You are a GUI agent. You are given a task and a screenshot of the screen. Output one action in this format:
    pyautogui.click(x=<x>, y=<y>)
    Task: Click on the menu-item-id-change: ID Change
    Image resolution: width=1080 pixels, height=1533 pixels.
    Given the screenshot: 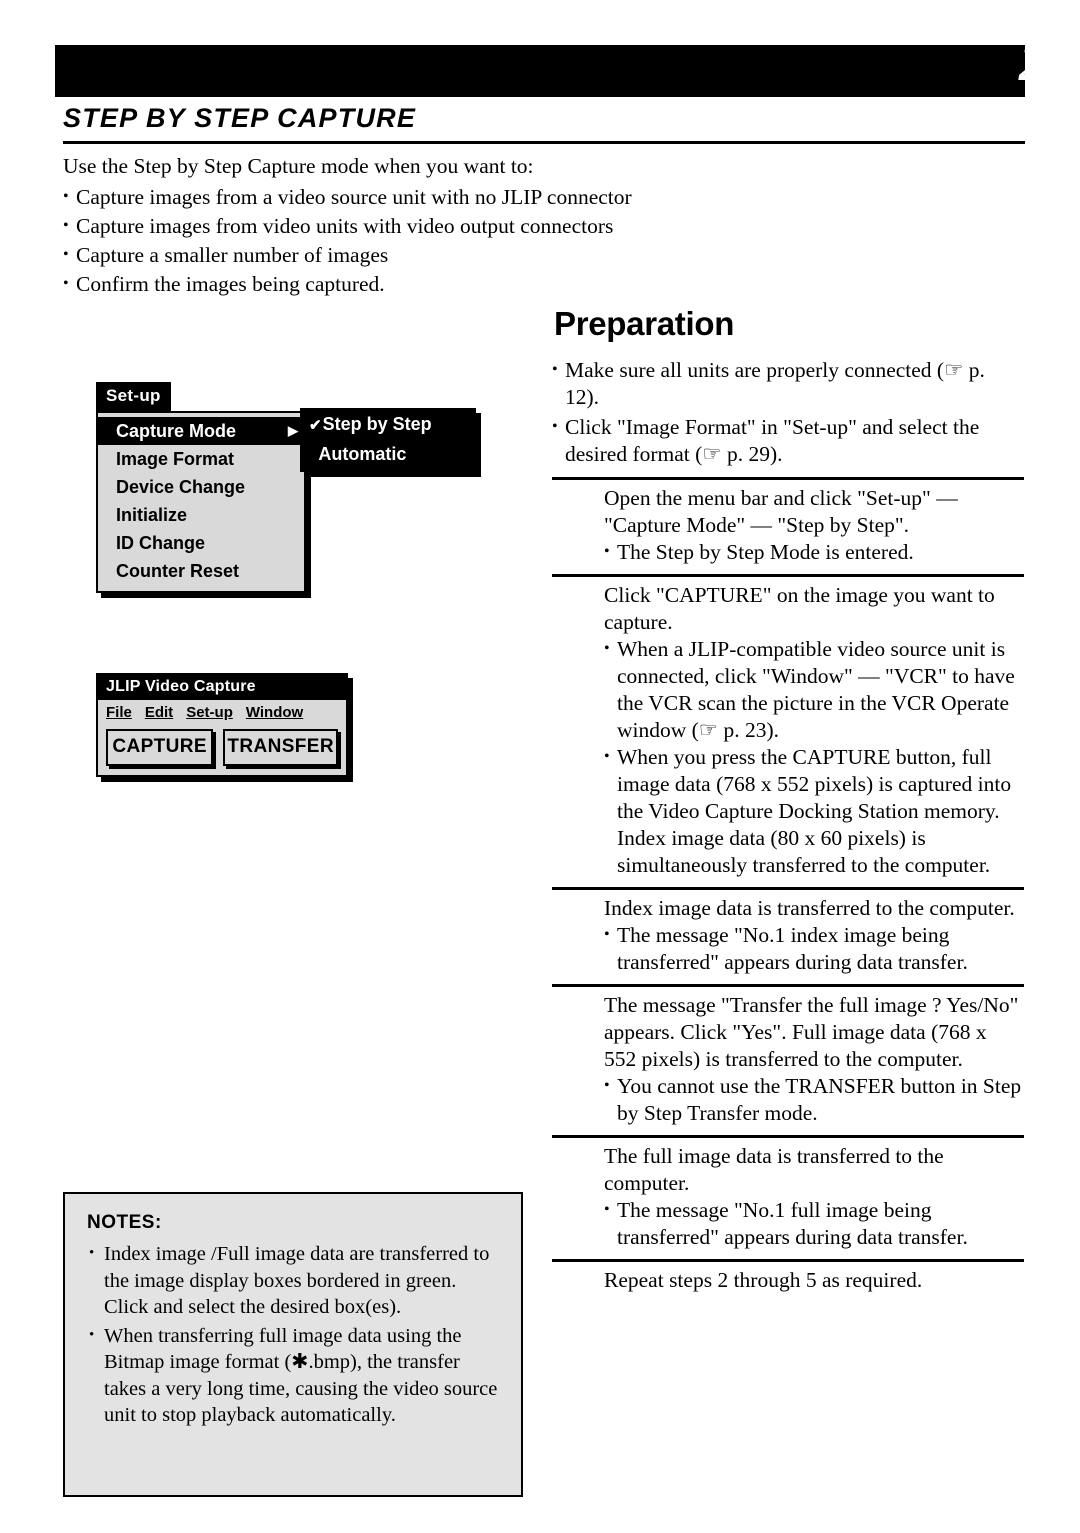 What is the action you would take?
    pyautogui.click(x=201, y=543)
    